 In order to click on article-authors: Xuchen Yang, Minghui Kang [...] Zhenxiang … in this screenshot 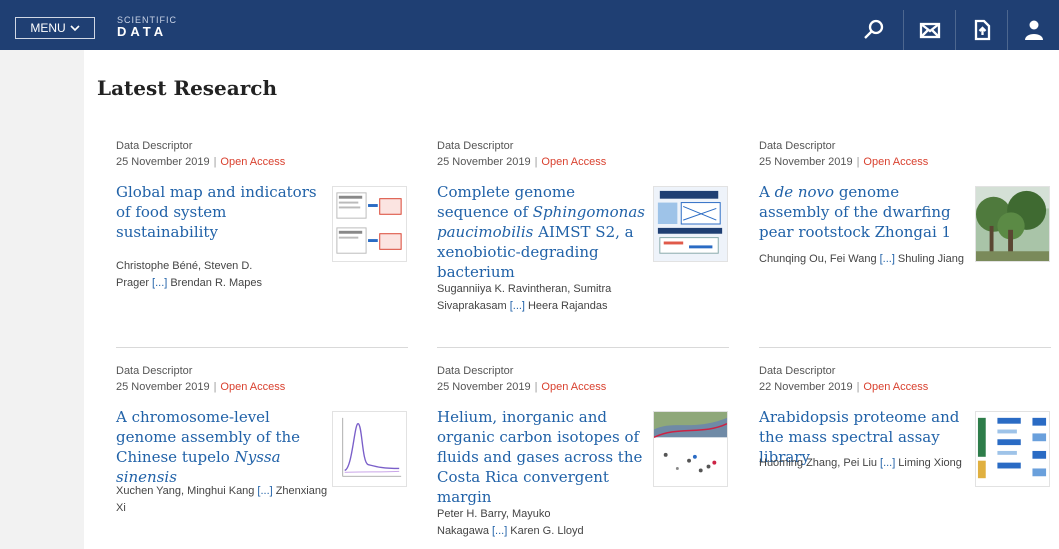, I will do `click(223, 500)`.